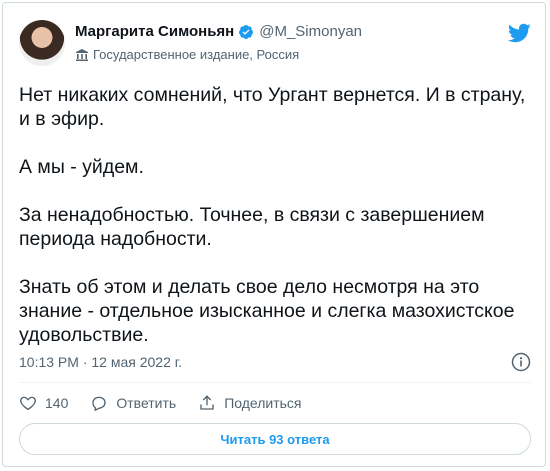 Image resolution: width=550 pixels, height=471 pixels. I want to click on share-icon, so click(207, 402).